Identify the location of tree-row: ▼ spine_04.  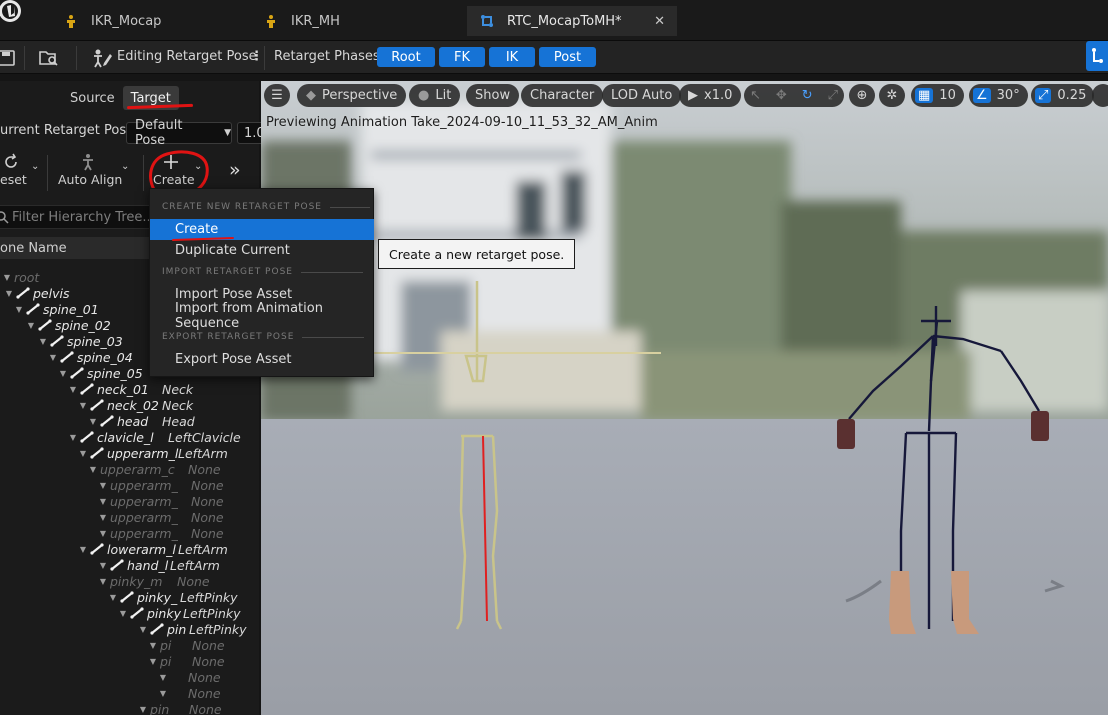
(90, 357).